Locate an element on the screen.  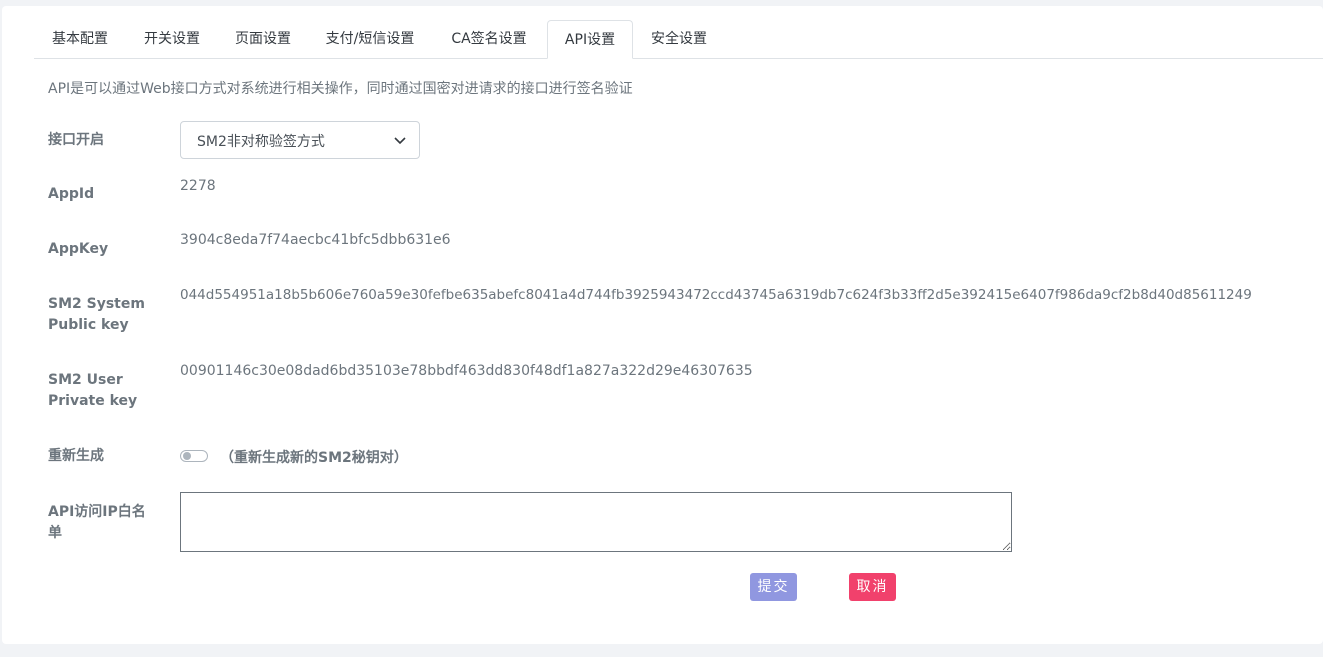
tab-security-settings: 安全设置 is located at coordinates (679, 39).